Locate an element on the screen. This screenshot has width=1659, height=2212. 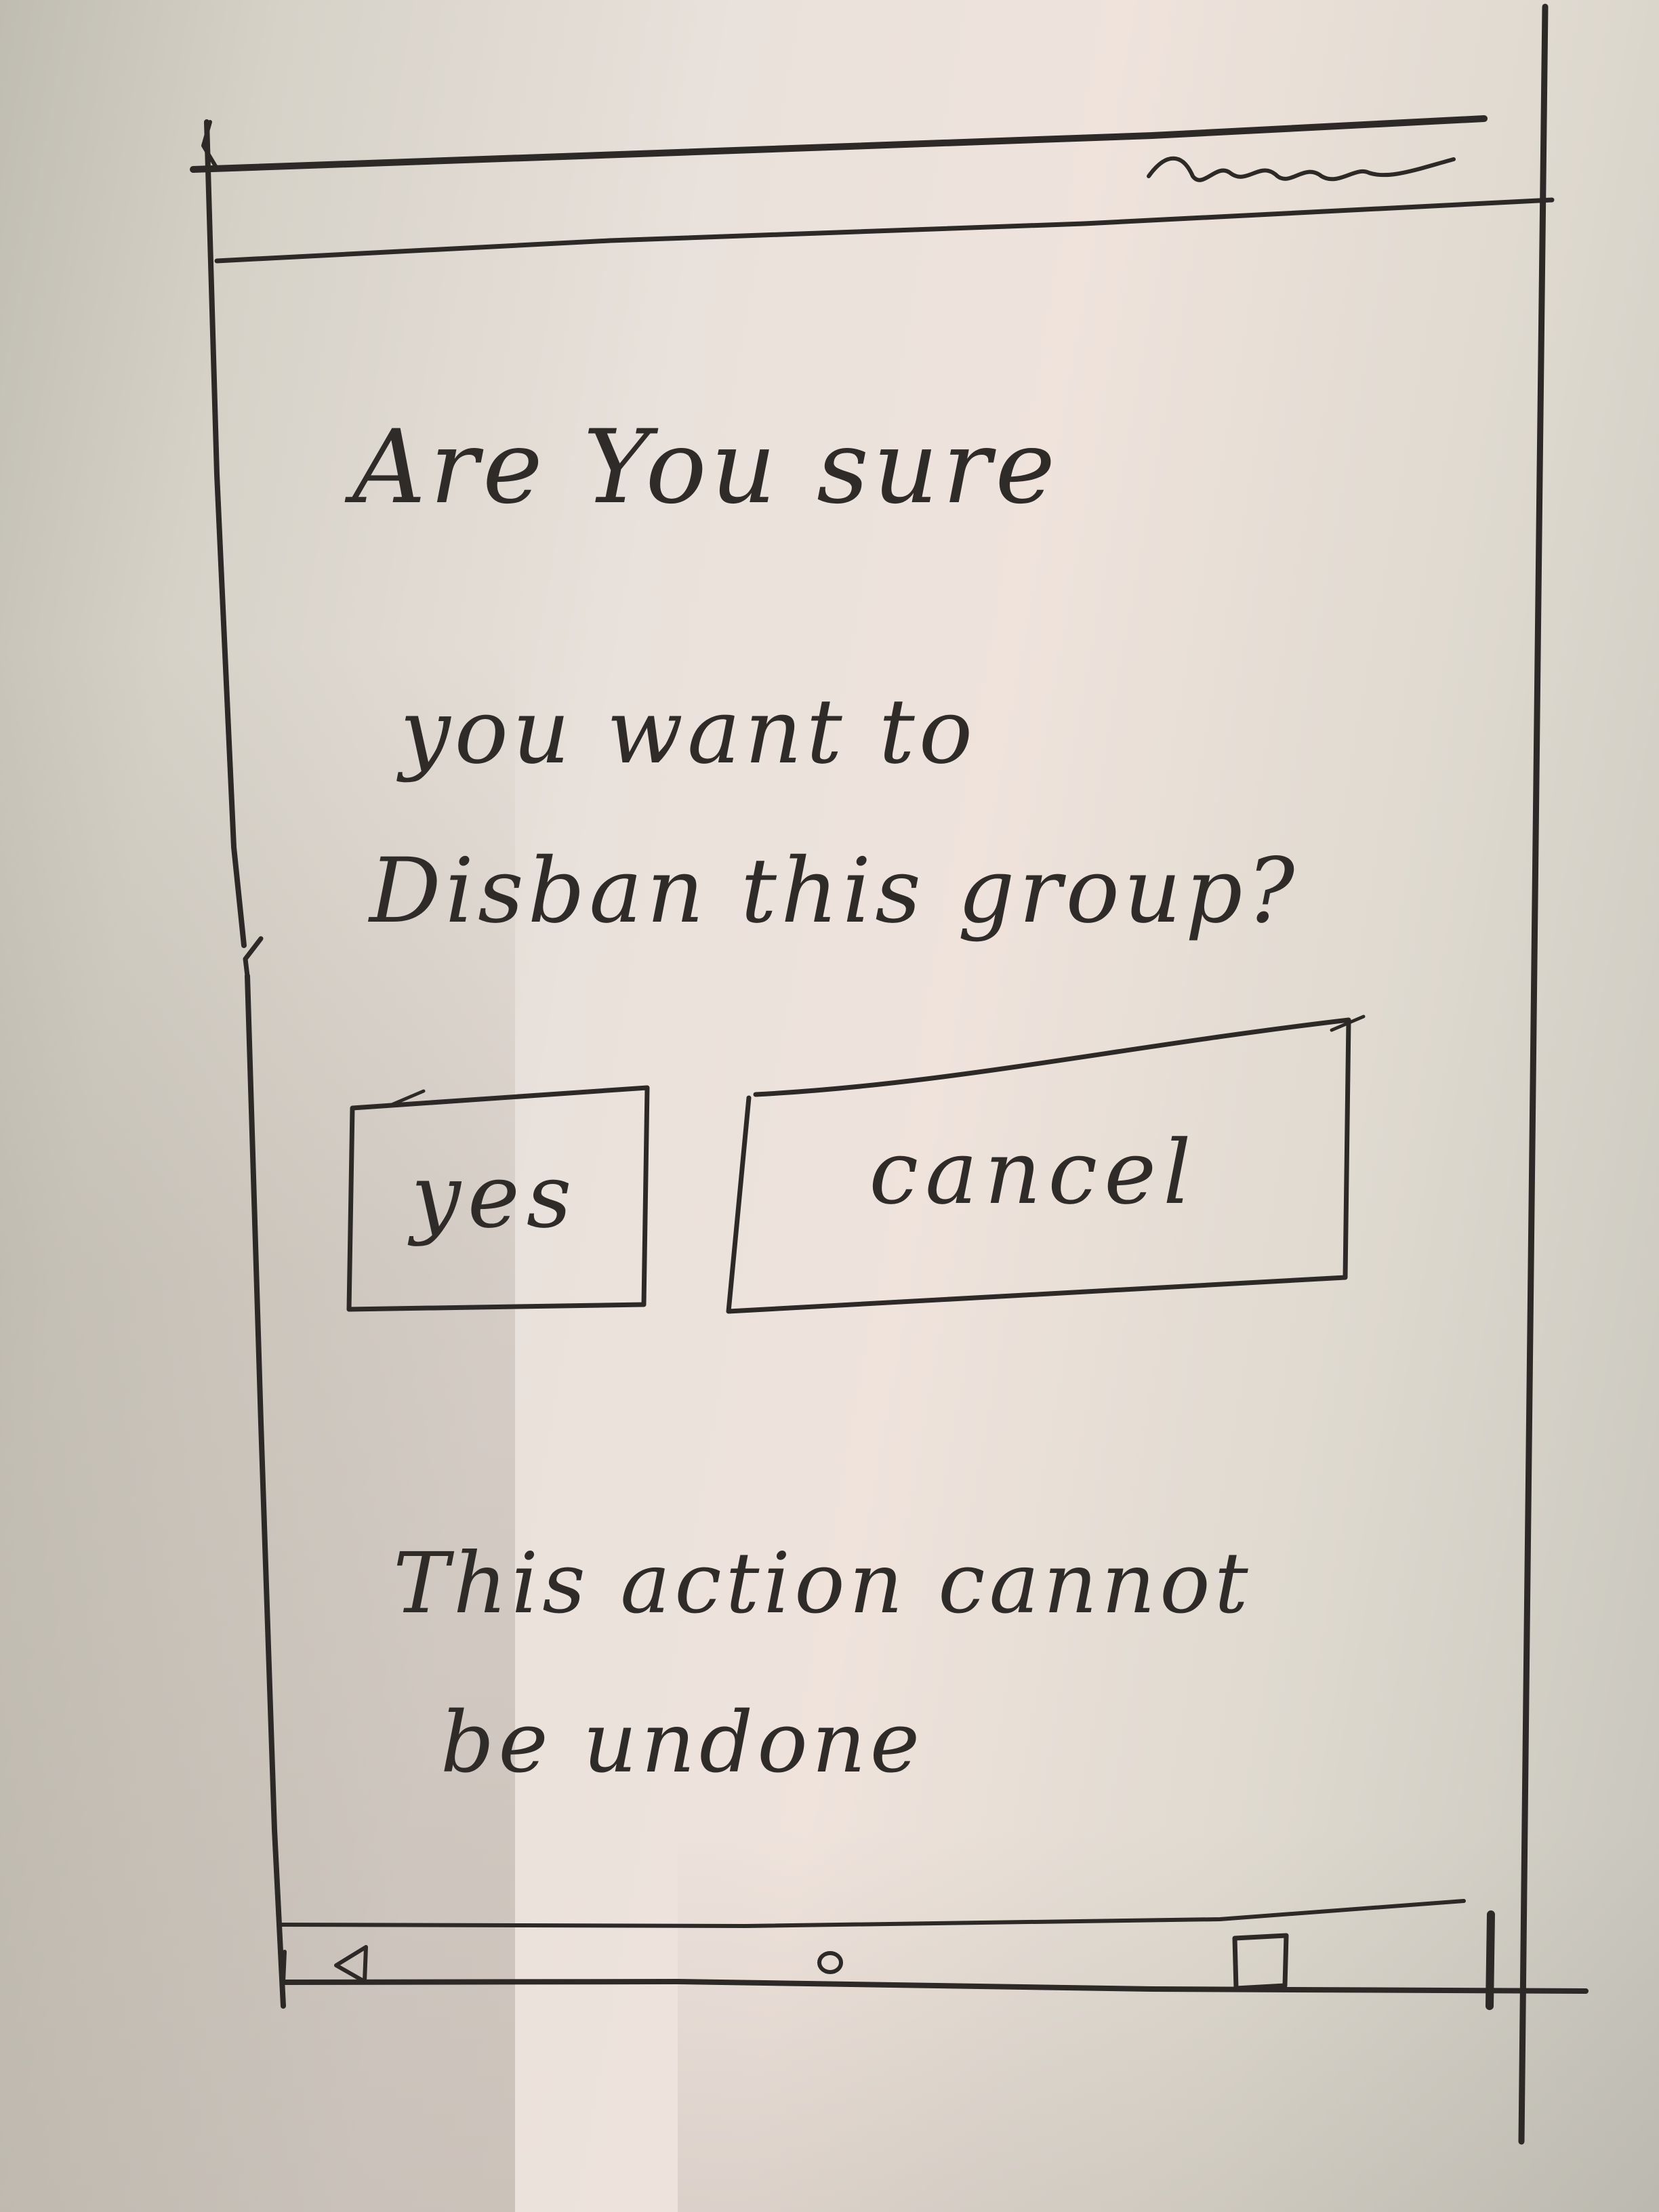
warning-note-line-1: This action cannot is located at coordinates (822, 1584).